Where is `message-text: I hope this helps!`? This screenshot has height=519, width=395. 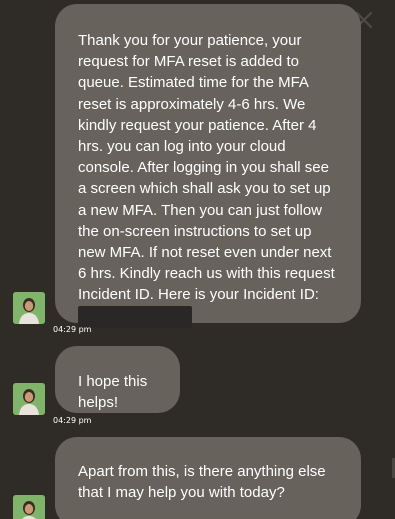
message-text: I hope this helps! is located at coordinates (113, 392).